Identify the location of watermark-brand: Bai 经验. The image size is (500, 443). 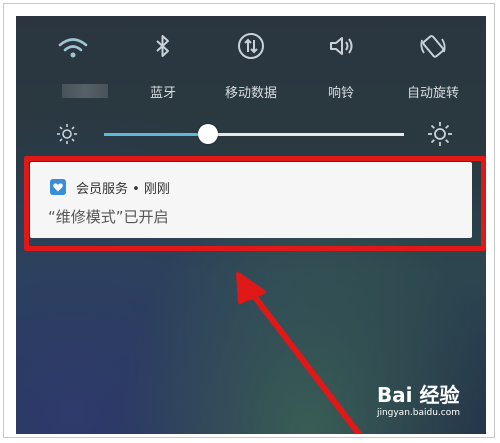
(418, 395).